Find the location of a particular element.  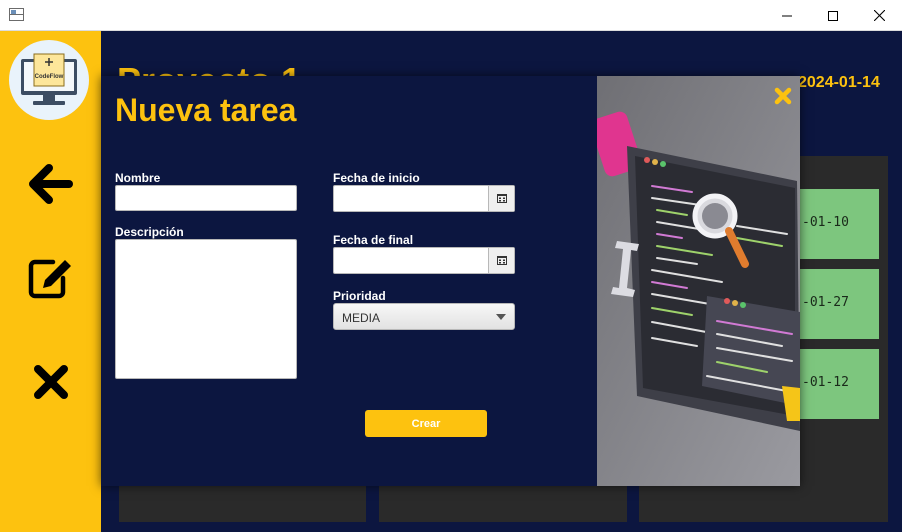

close-icon is located at coordinates (879, 15).